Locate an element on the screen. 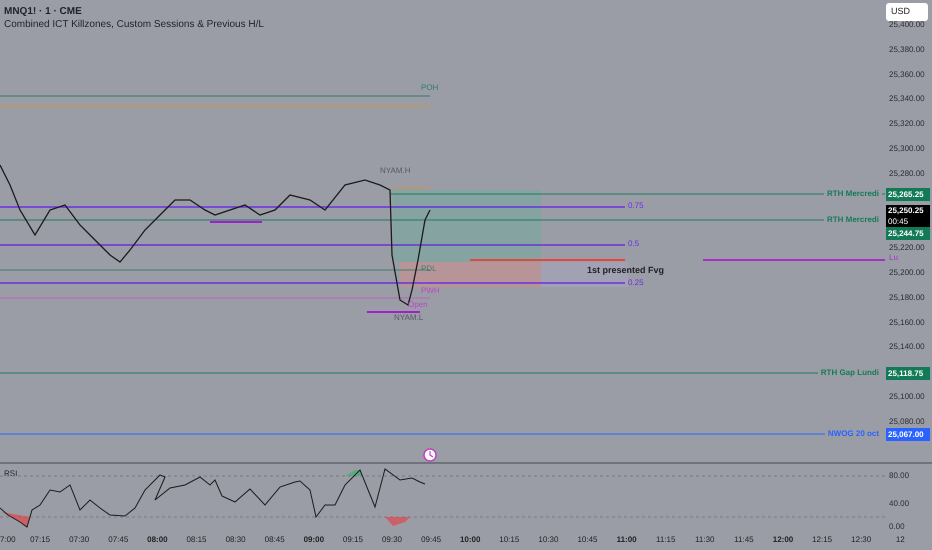 The height and width of the screenshot is (550, 932). price-tick: 25,360.00 is located at coordinates (907, 75).